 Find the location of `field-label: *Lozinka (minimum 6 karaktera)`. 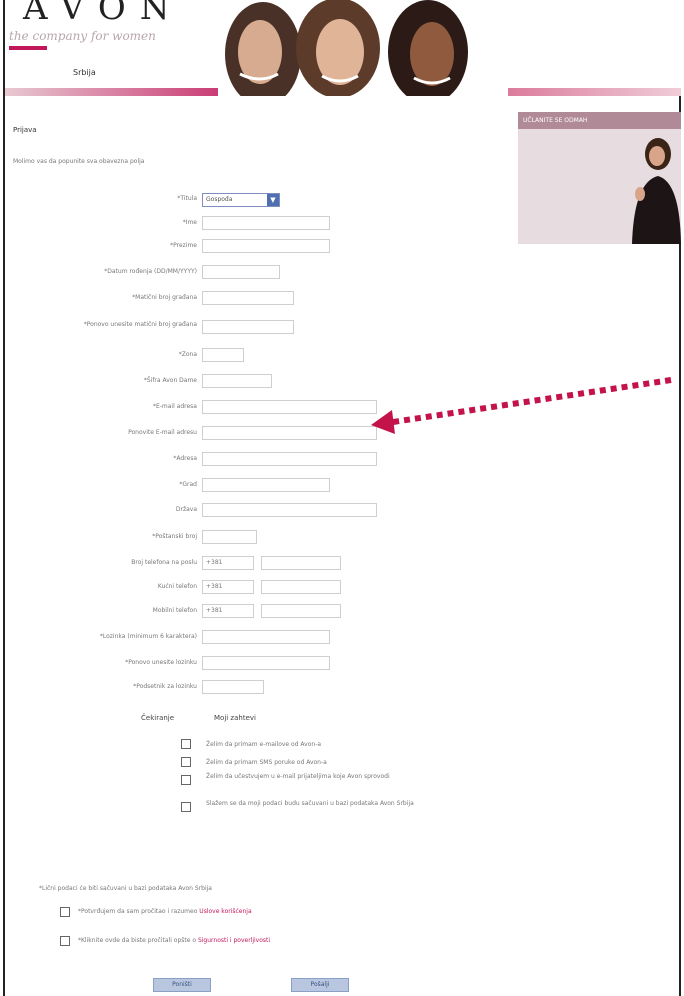

field-label: *Lozinka (minimum 6 karaktera) is located at coordinates (148, 636).